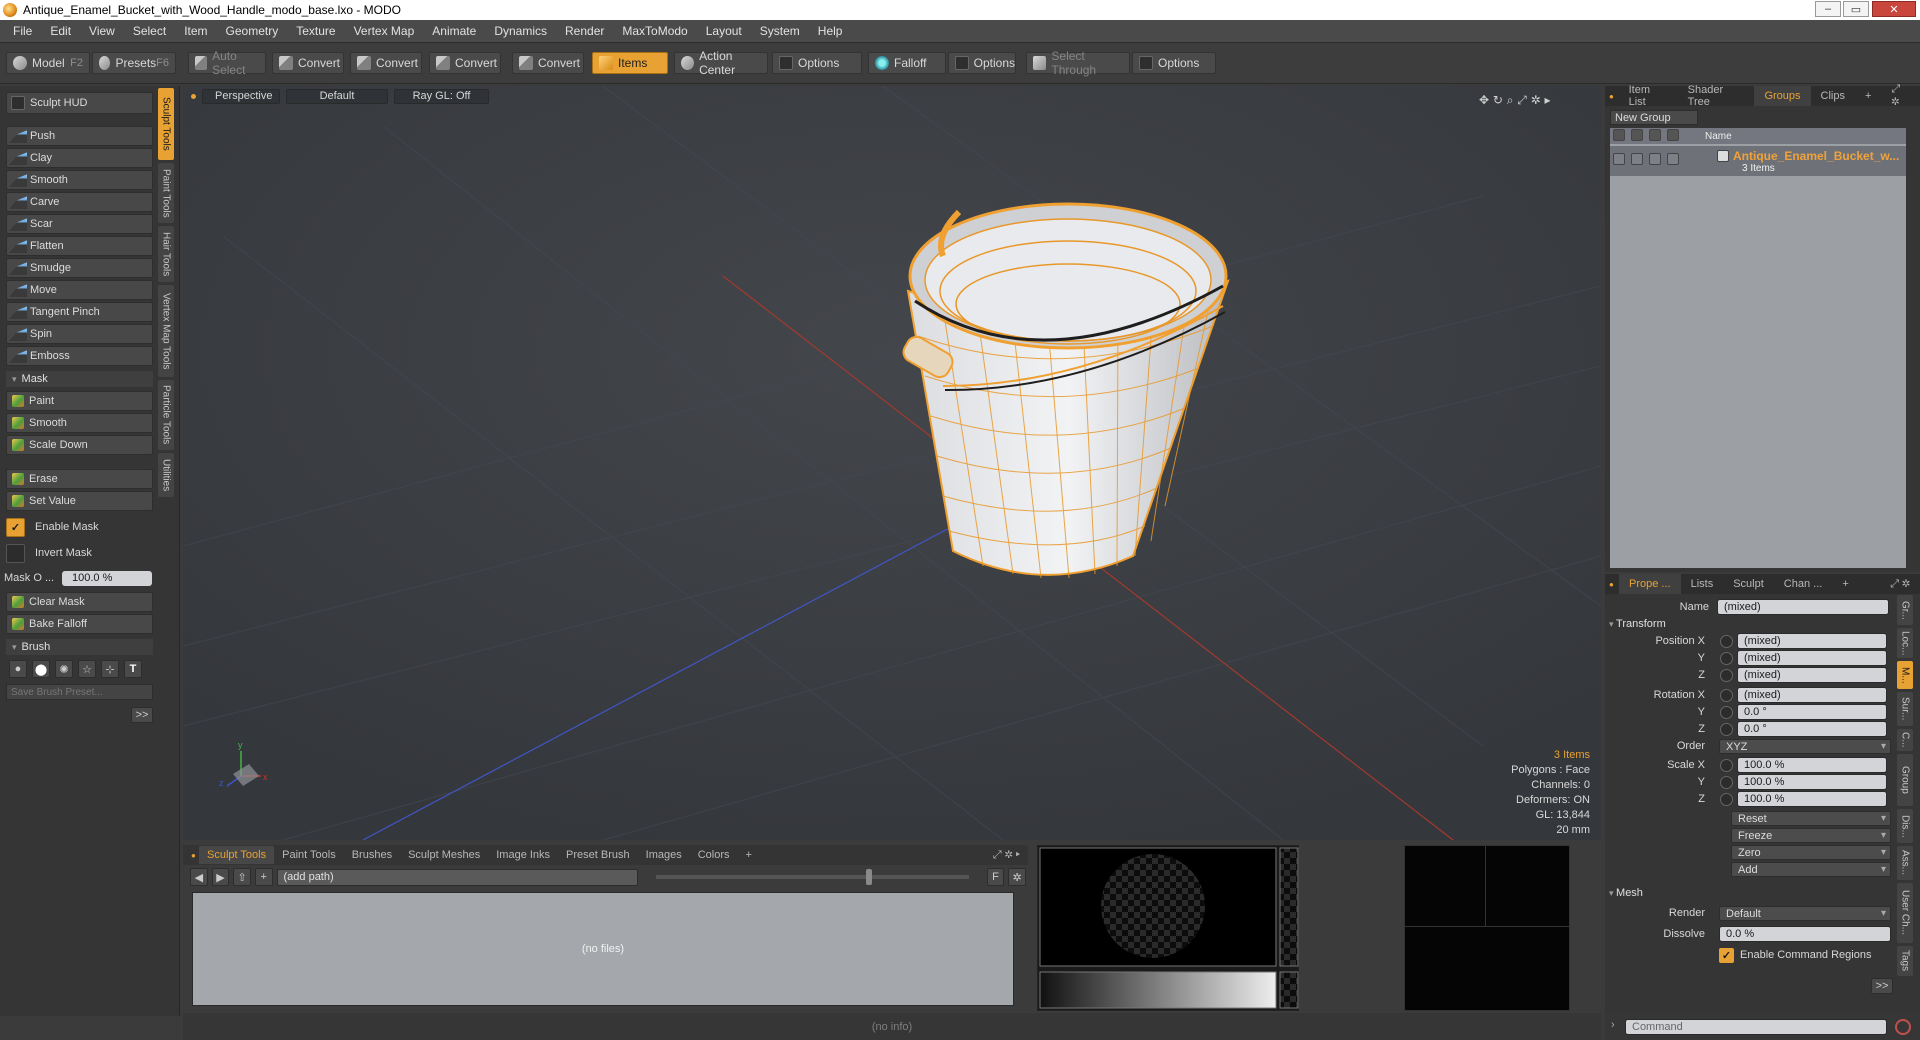 The height and width of the screenshot is (1040, 1920). I want to click on hard-brush-icon: ⬤, so click(41, 669).